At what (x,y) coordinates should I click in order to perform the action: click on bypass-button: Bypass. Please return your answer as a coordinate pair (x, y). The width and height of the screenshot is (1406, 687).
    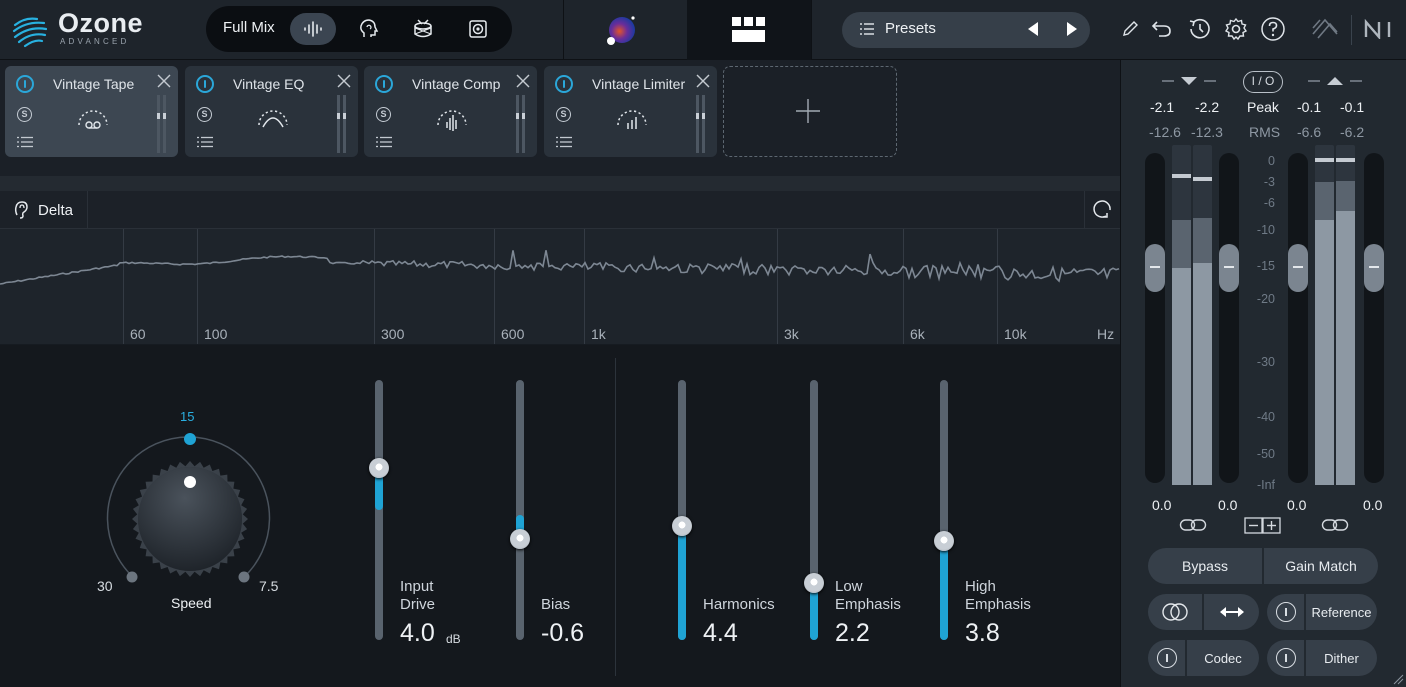
    Looking at the image, I should click on (1205, 566).